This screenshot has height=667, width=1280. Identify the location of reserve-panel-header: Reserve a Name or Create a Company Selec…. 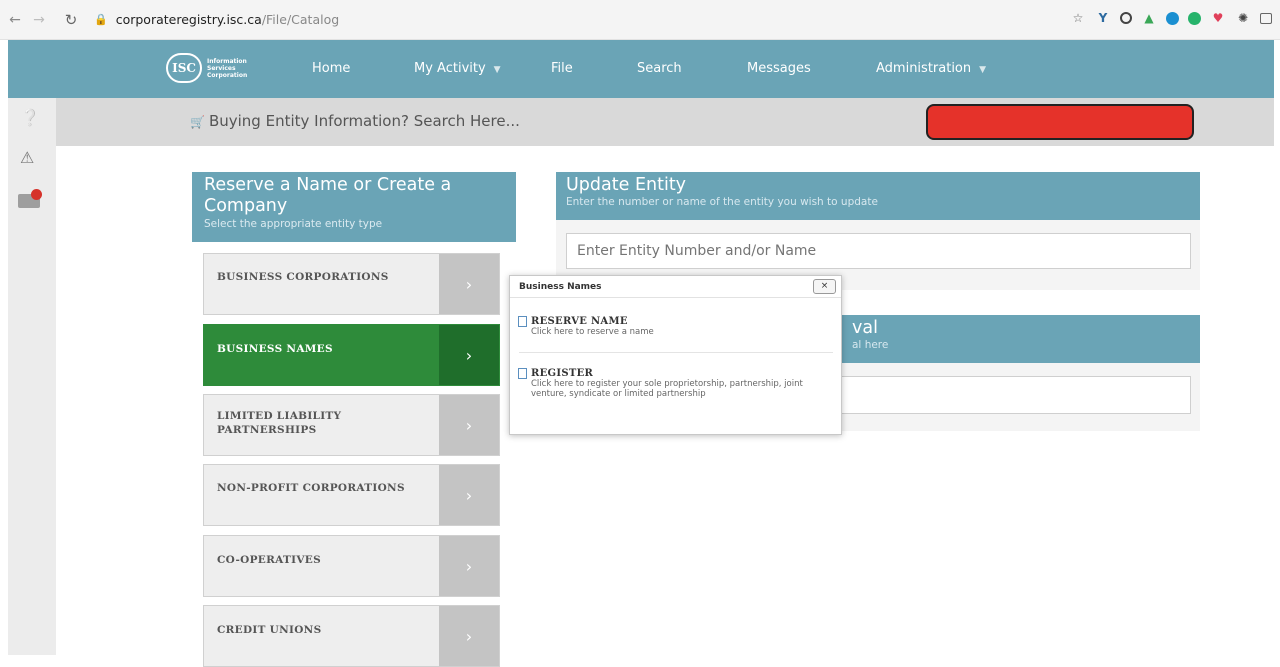
(354, 207).